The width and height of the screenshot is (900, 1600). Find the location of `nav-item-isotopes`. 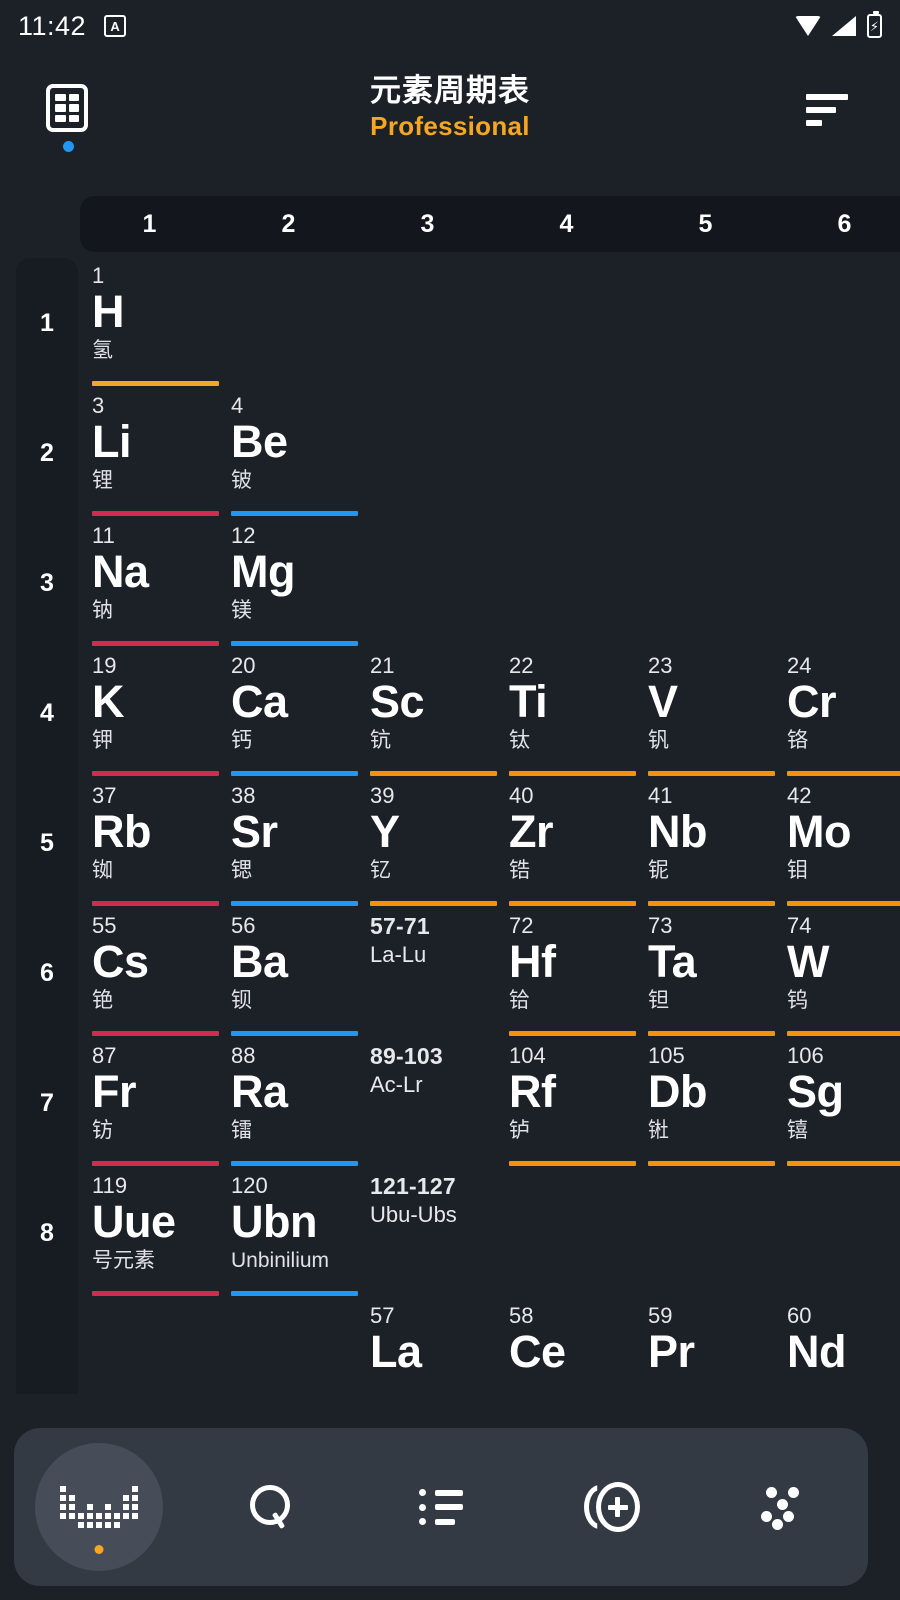

nav-item-isotopes is located at coordinates (611, 1507).